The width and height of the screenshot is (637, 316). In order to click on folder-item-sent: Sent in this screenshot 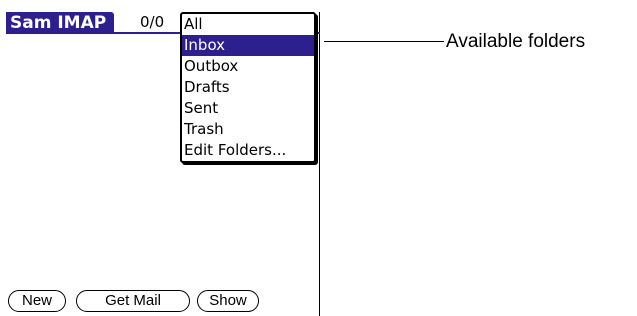, I will do `click(248, 108)`.